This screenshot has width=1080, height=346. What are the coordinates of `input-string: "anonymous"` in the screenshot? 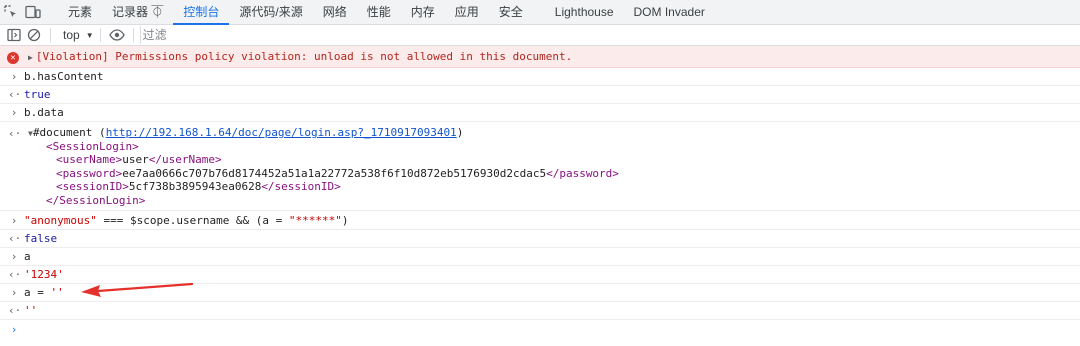 It's located at (60, 220).